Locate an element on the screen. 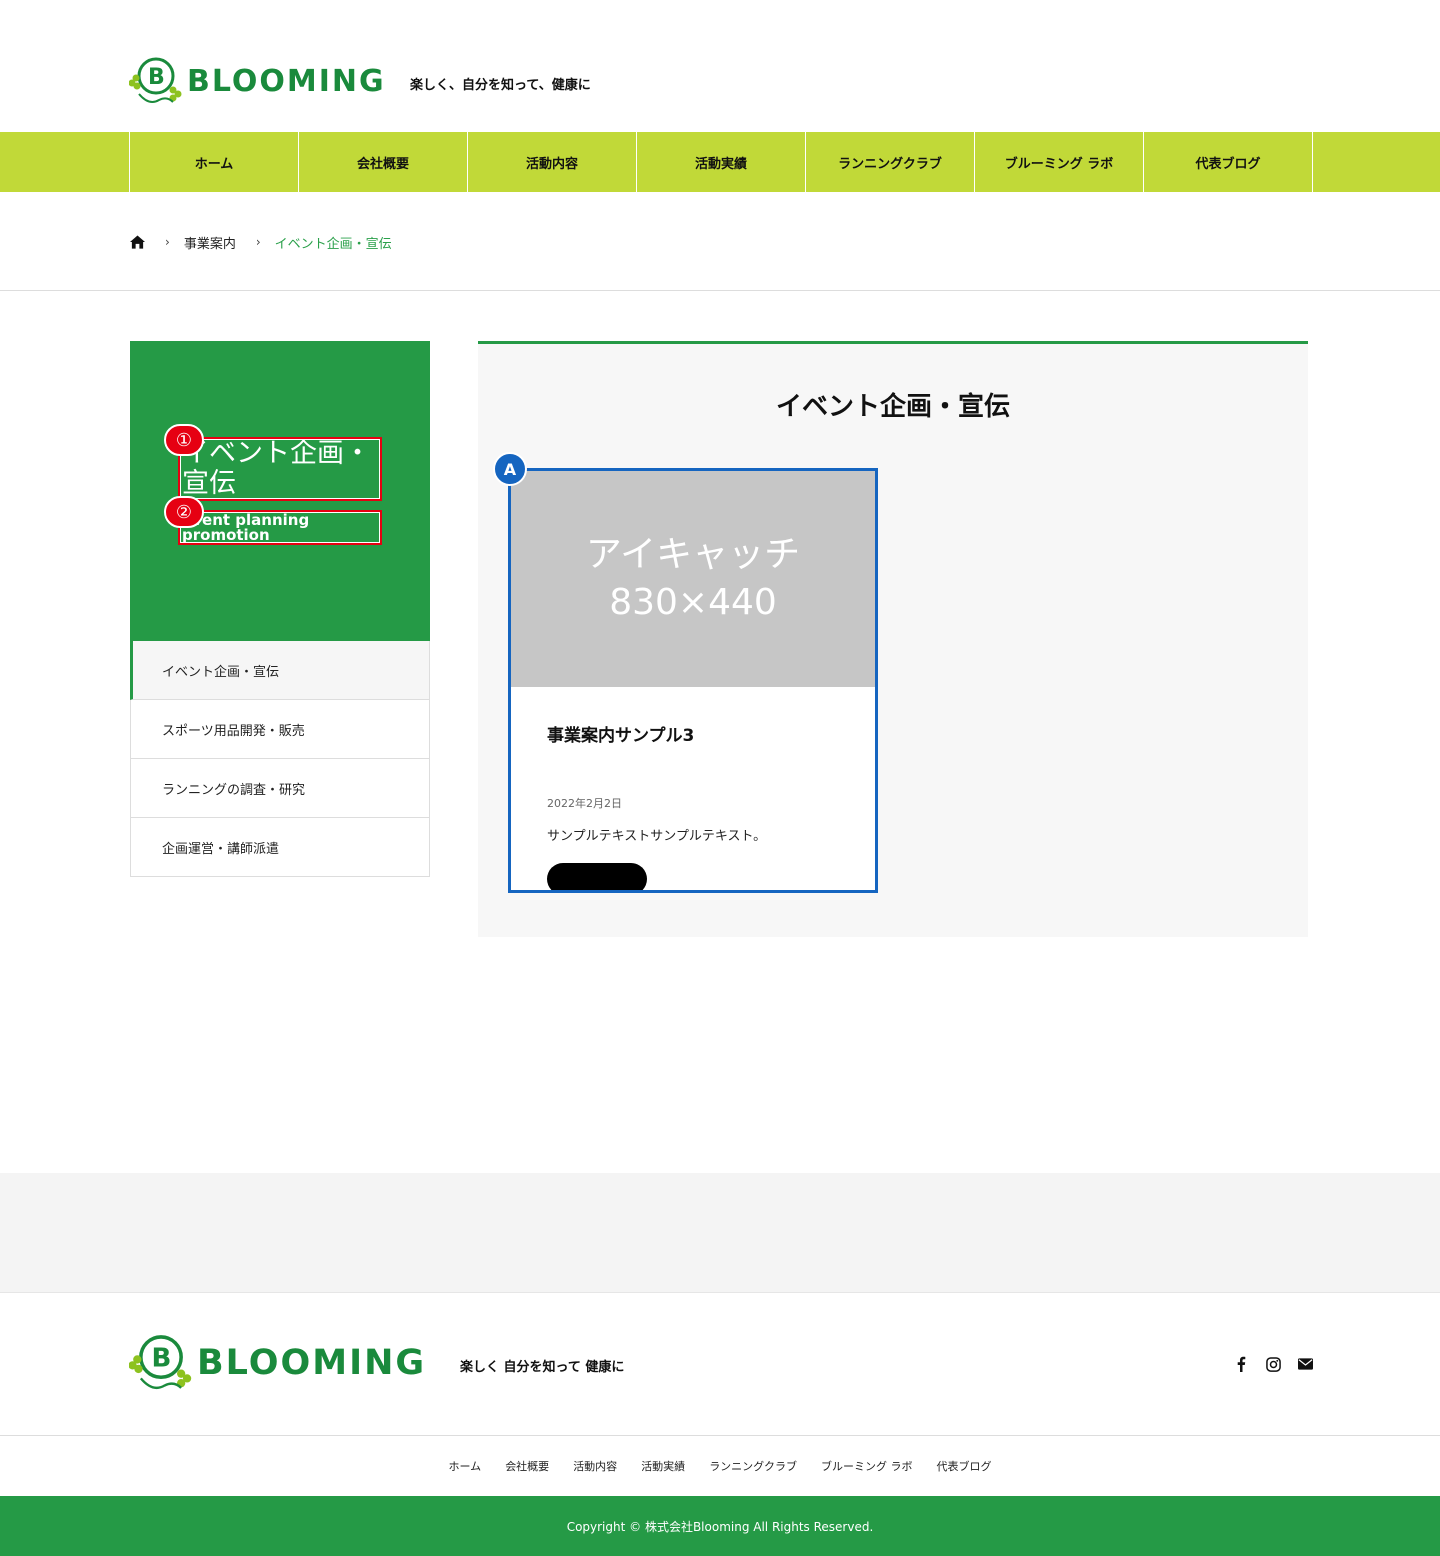  annotation-marker-a: A is located at coordinates (510, 469).